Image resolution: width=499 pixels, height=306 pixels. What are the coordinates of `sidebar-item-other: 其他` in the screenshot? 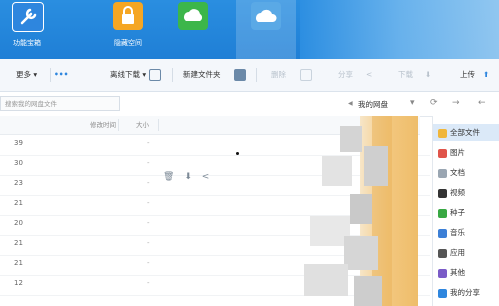 It's located at (466, 272).